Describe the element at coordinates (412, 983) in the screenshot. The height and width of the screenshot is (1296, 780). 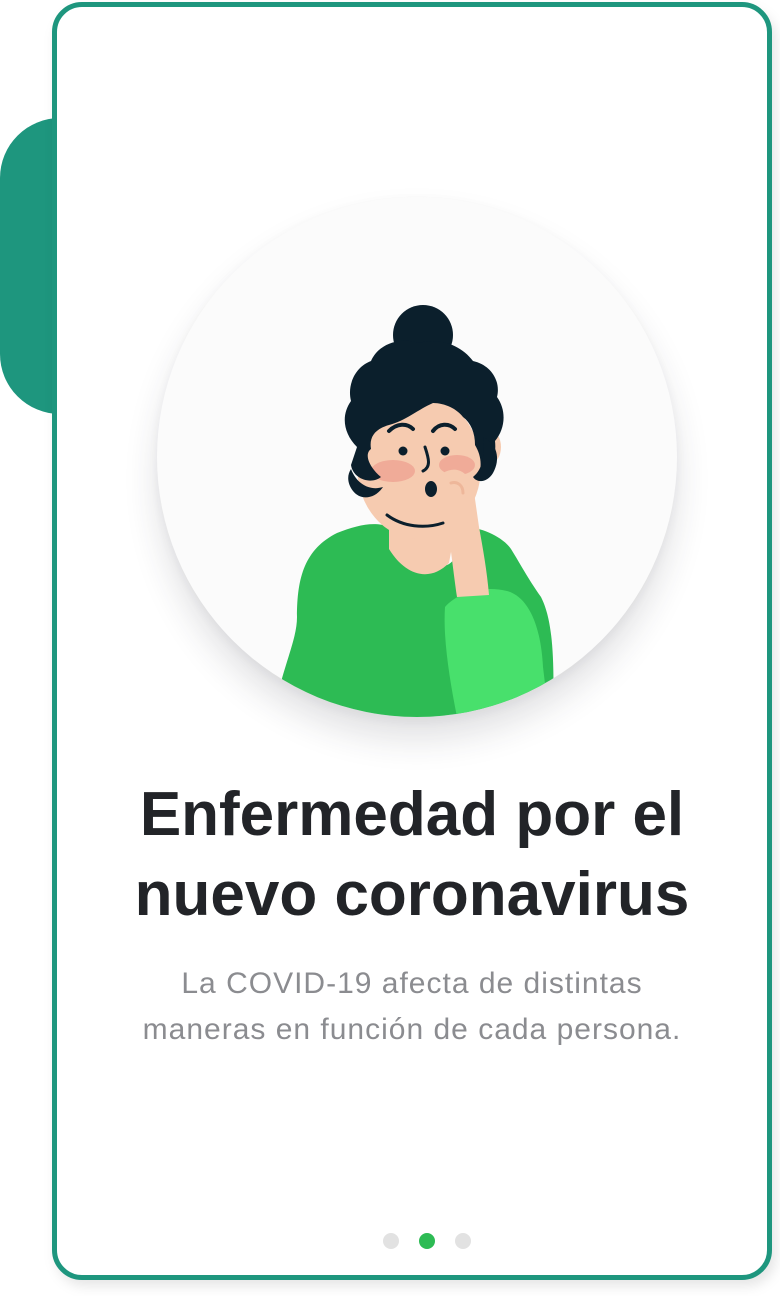
I see `description-line-1: La COVID-19 afecta de distintas` at that location.